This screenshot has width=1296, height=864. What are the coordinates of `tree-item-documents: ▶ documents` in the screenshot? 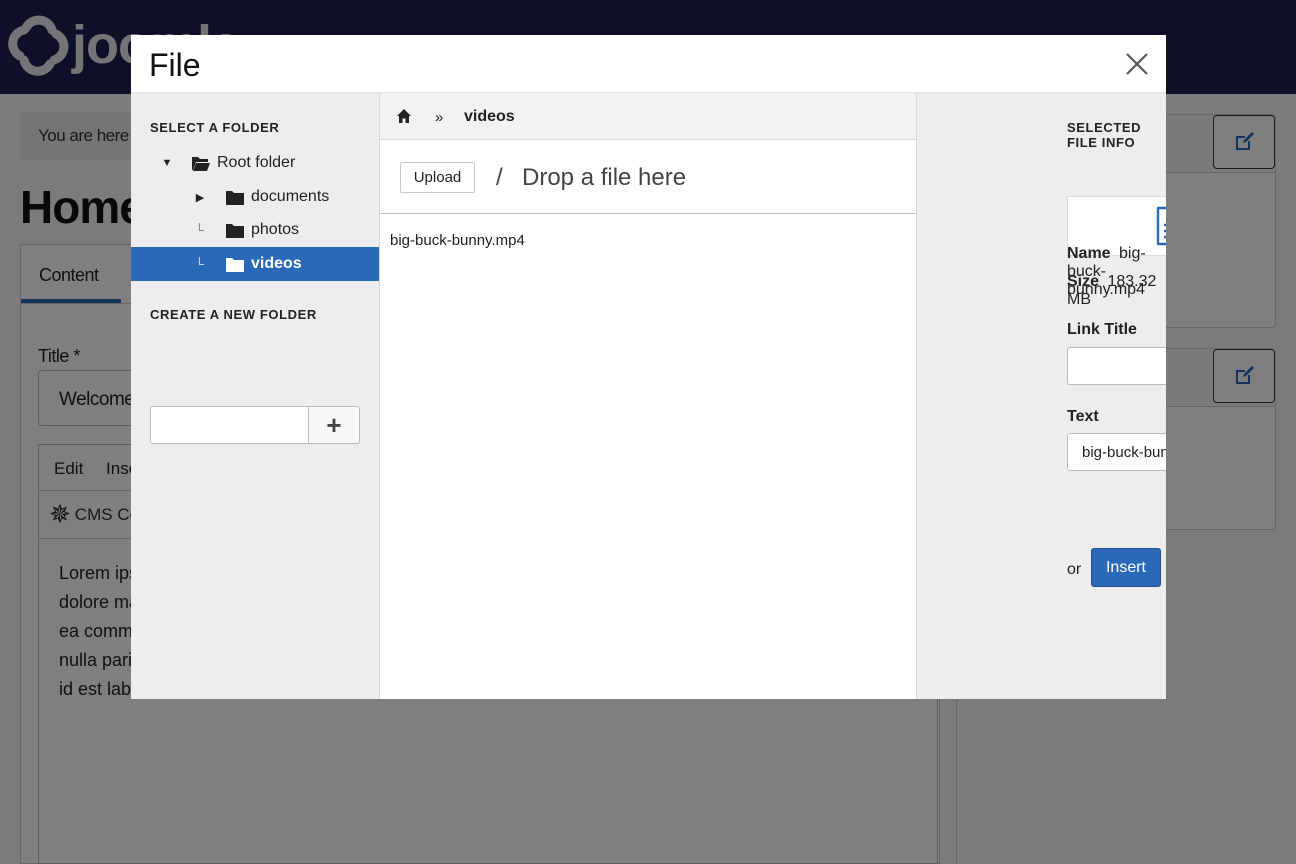 It's located at (255, 197).